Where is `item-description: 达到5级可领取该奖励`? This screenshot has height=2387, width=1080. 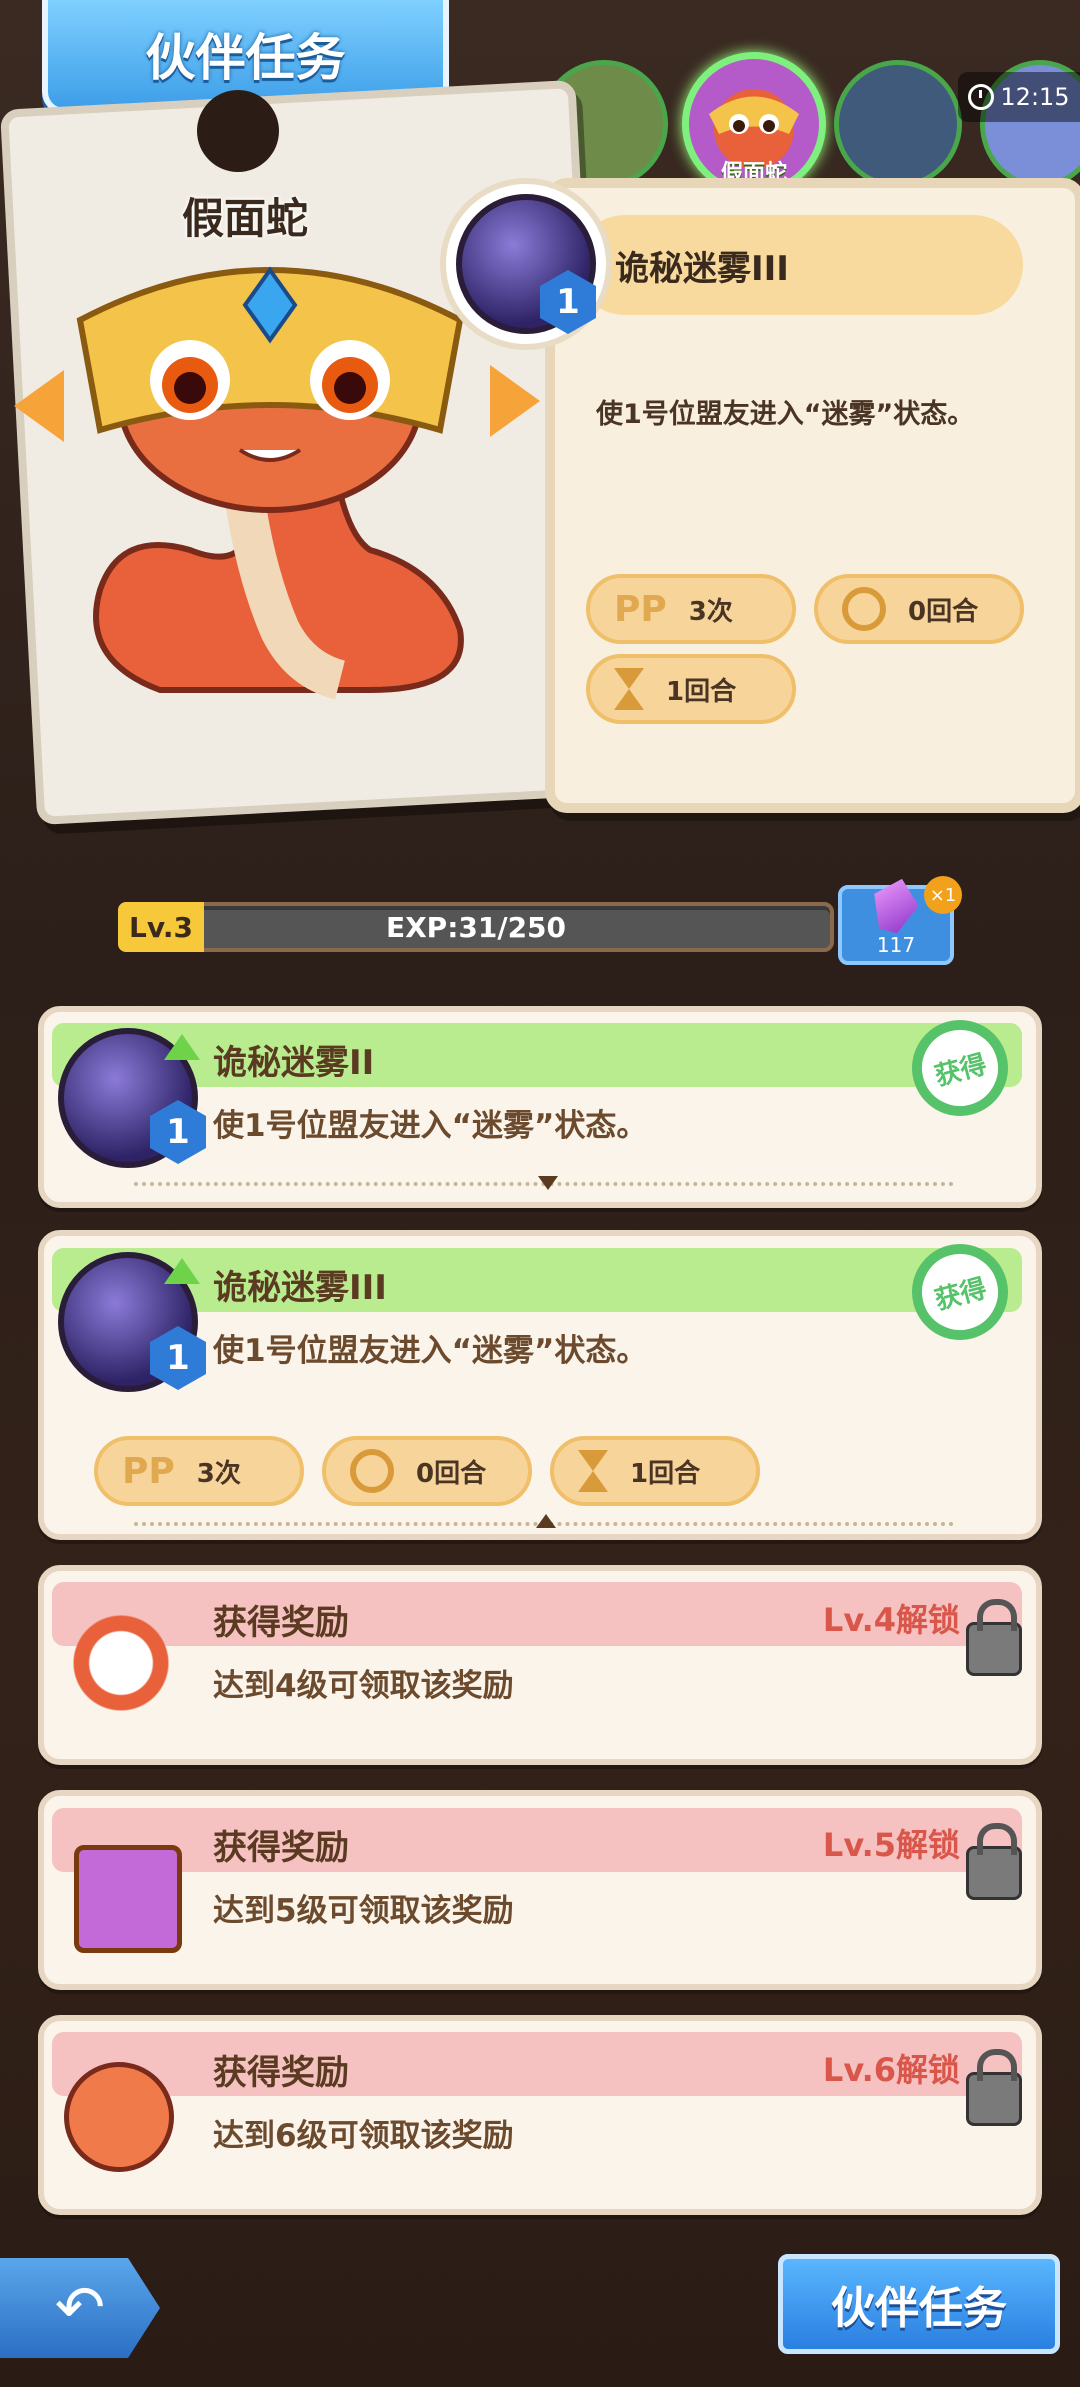
item-description: 达到5级可领取该奖励 is located at coordinates (363, 1911).